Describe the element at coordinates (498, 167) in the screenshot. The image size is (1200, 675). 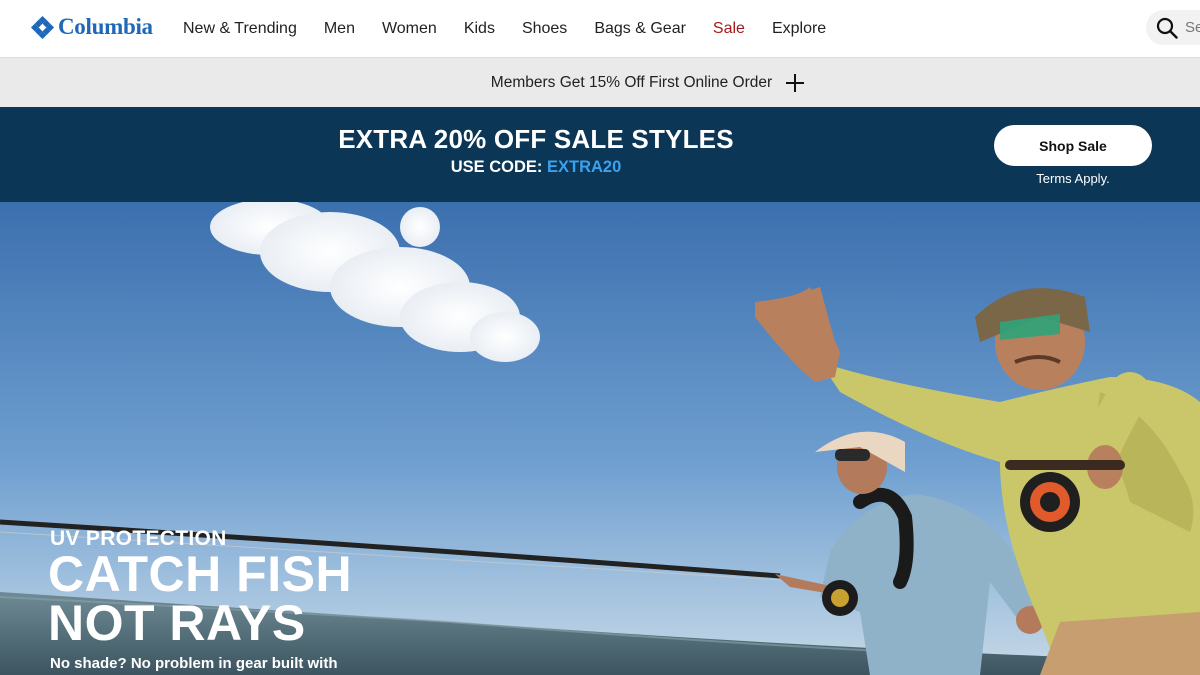
I see `promo-code-prefix: USE CODE:` at that location.